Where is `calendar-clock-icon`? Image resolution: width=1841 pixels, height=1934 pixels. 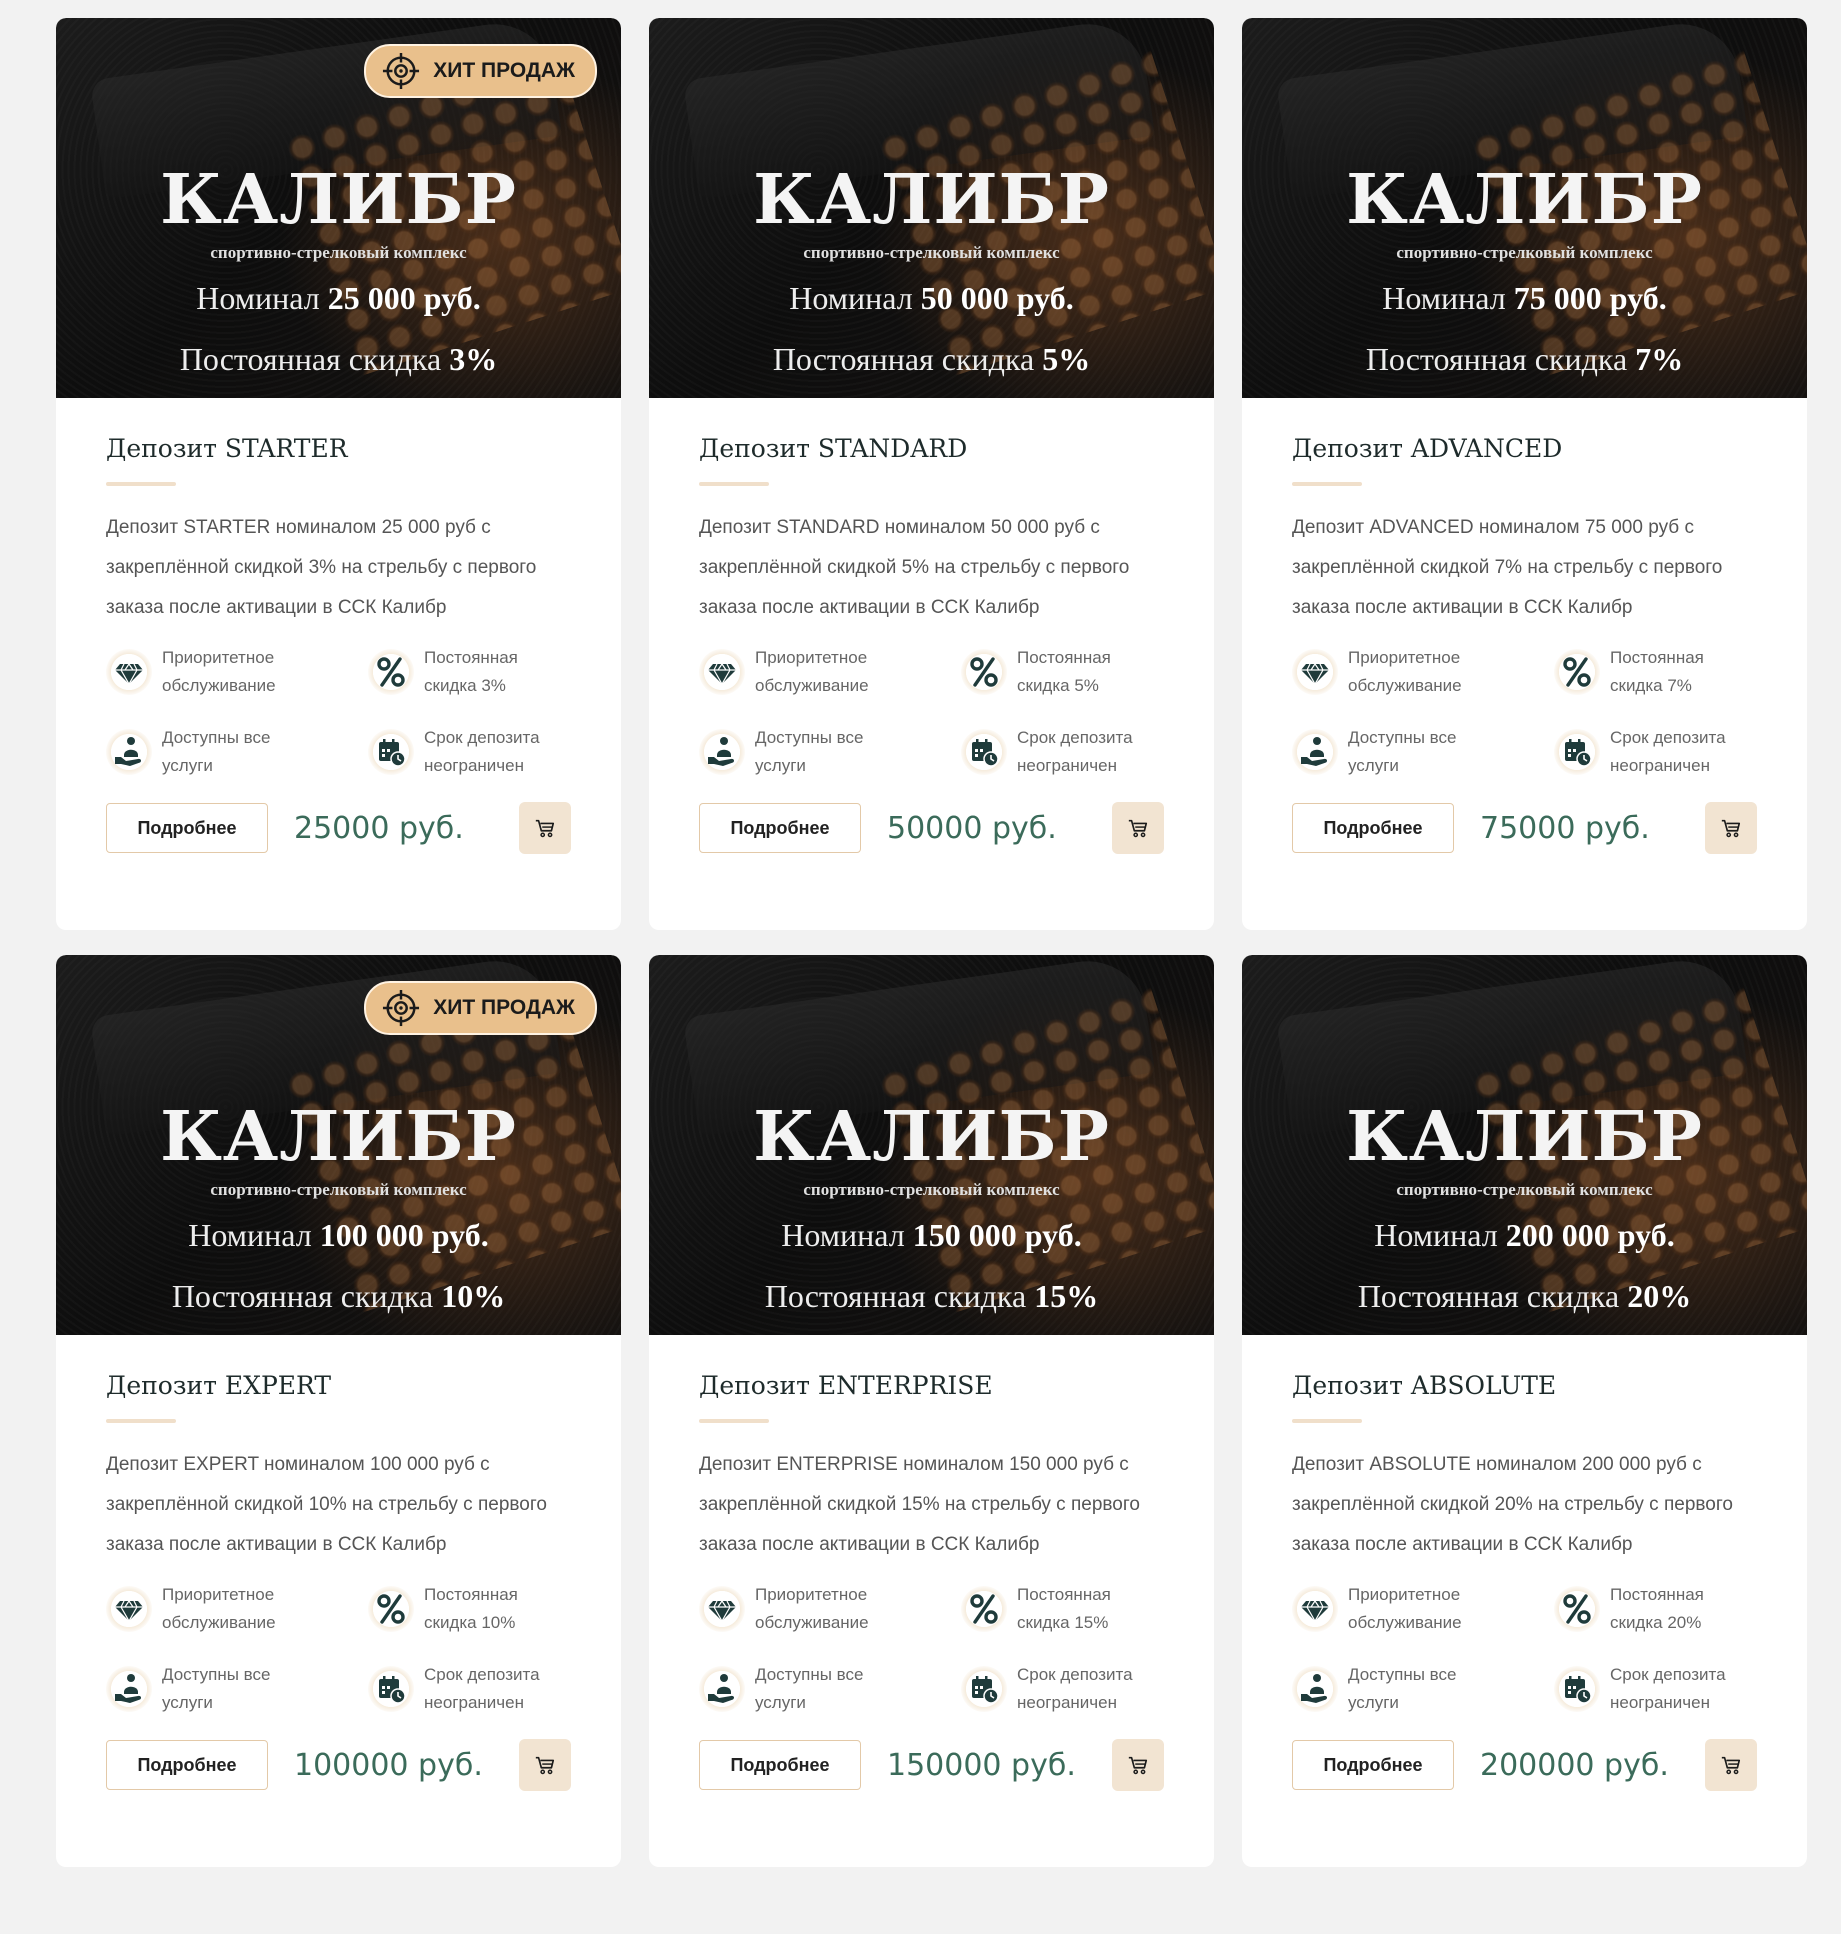
calendar-clock-icon is located at coordinates (984, 752).